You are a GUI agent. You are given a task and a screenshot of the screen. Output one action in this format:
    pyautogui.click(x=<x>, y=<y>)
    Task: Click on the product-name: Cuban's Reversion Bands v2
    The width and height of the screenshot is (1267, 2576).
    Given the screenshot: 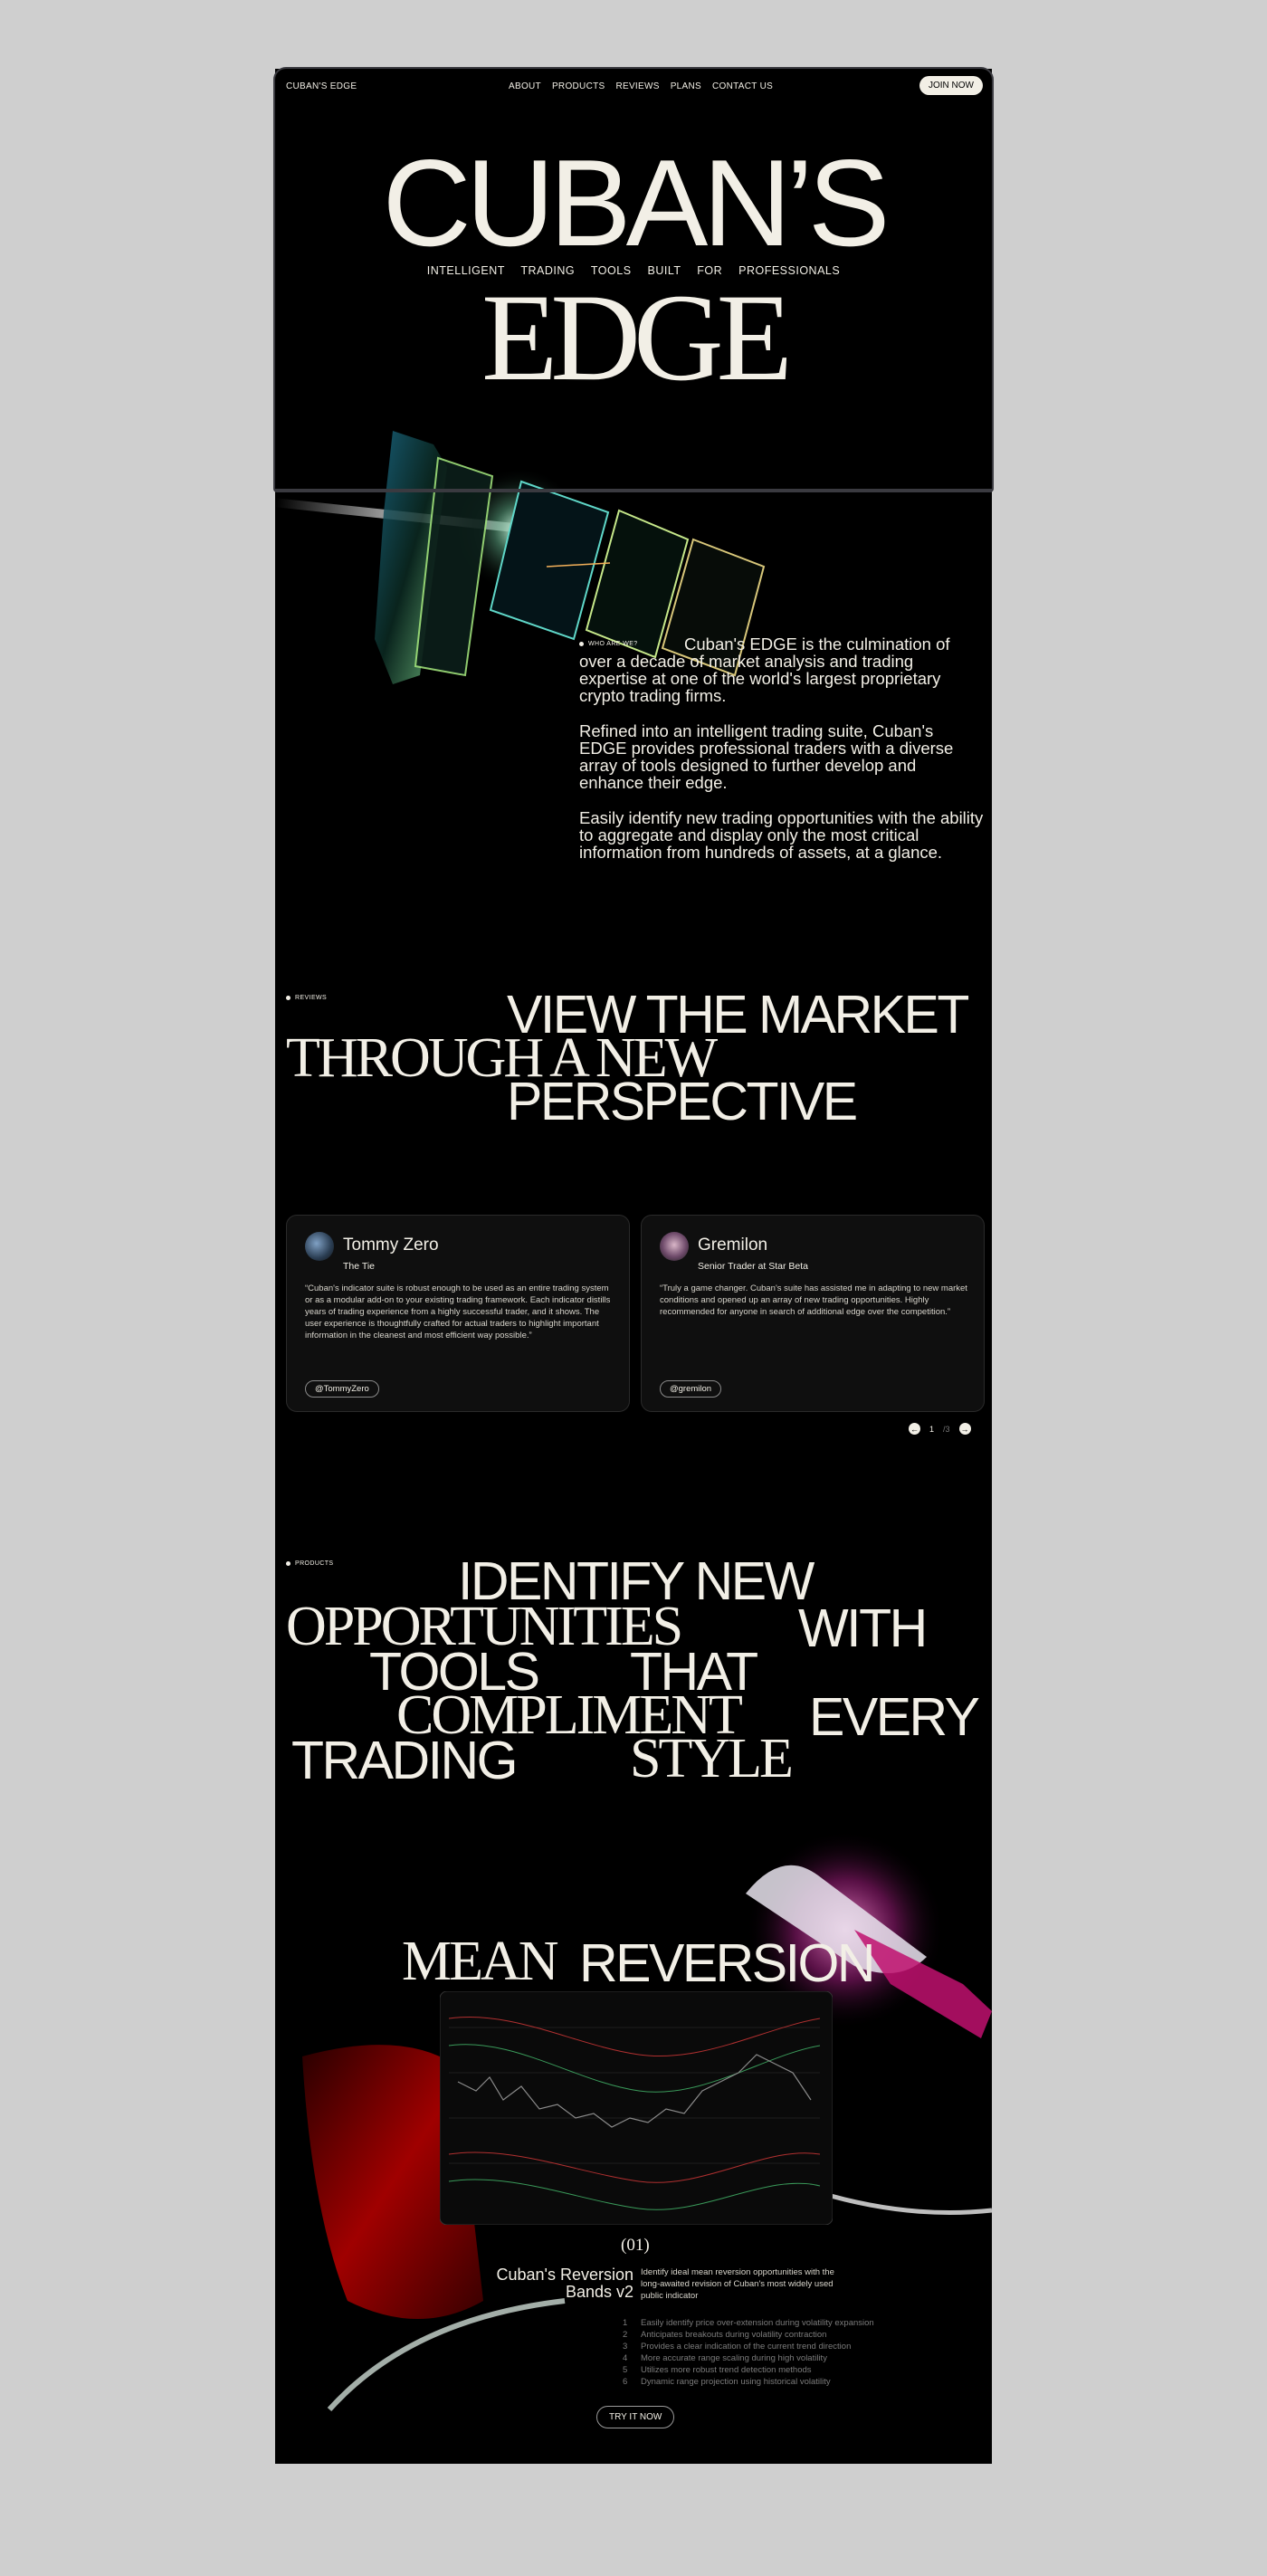 What is the action you would take?
    pyautogui.click(x=565, y=2283)
    